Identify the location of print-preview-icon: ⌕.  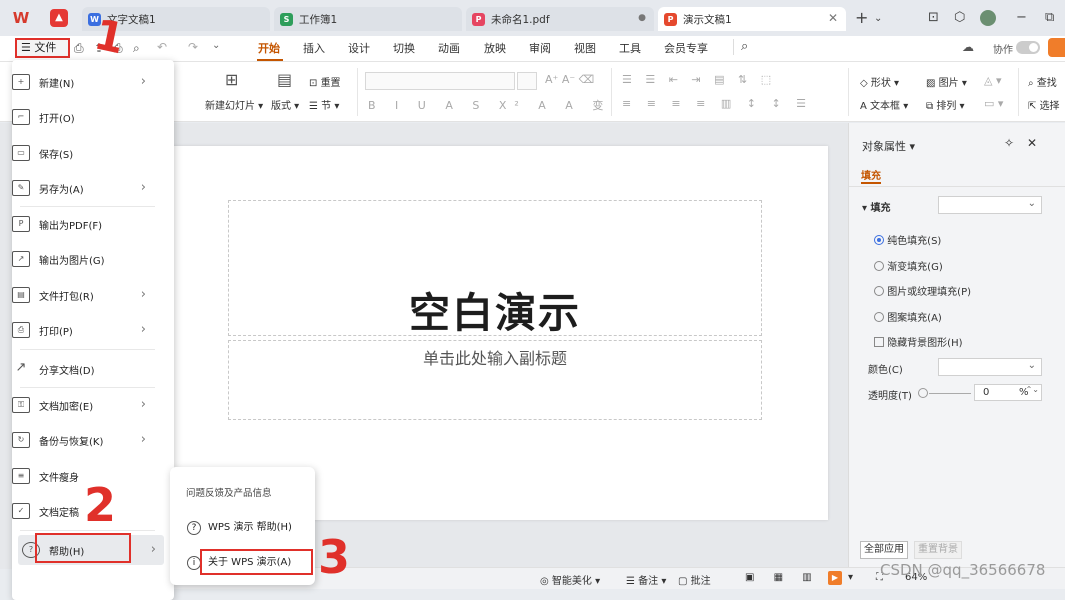
(136, 48).